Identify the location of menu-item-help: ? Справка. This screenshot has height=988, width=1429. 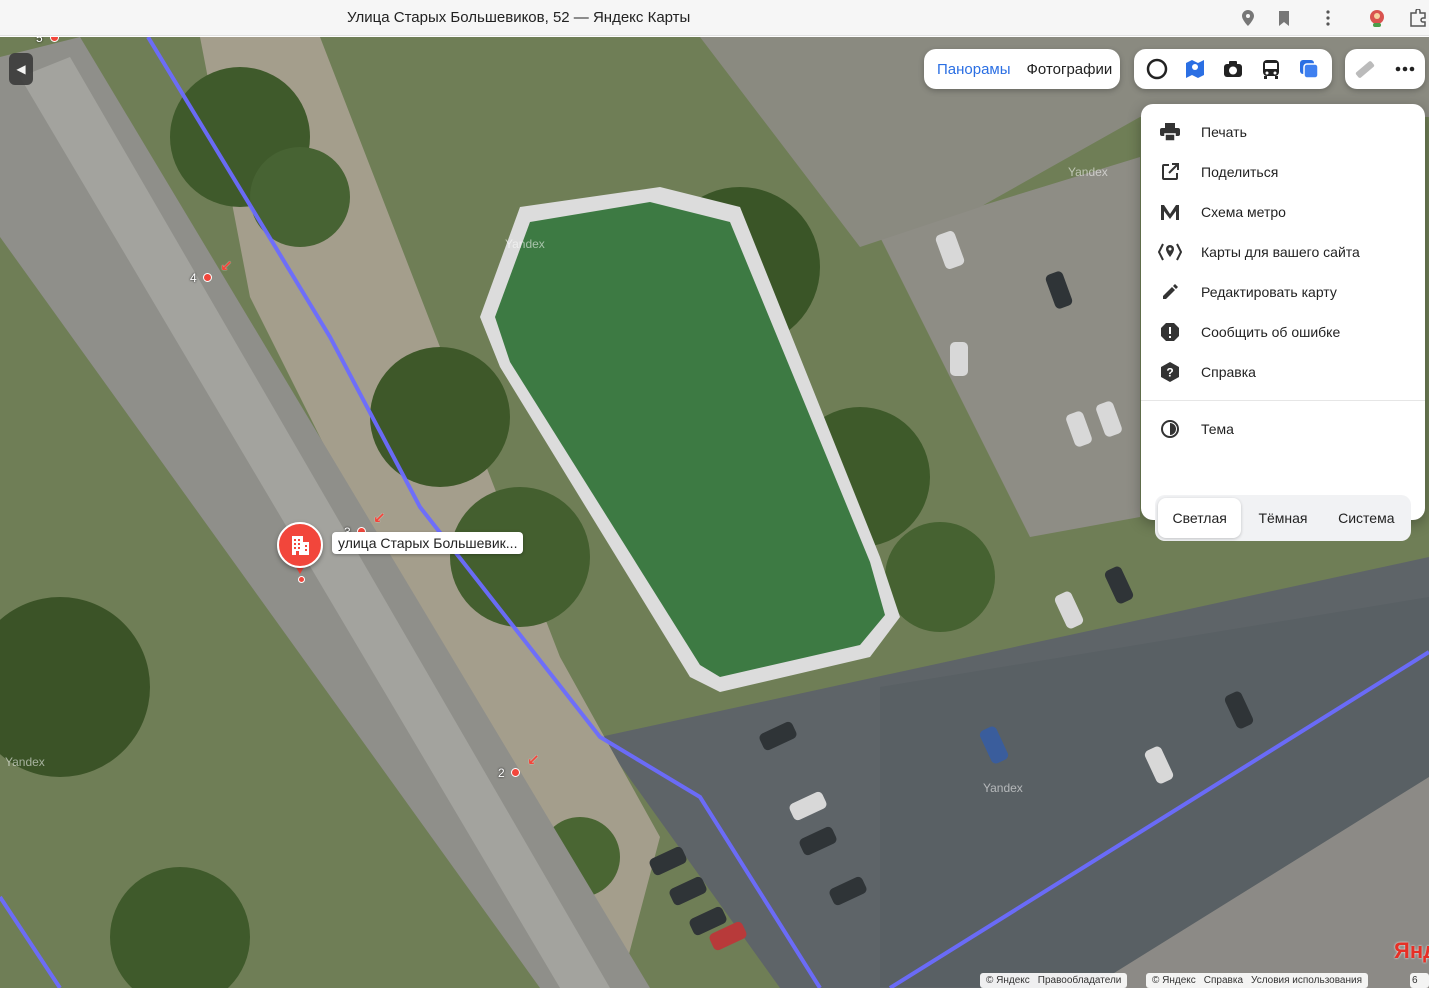
(1283, 372).